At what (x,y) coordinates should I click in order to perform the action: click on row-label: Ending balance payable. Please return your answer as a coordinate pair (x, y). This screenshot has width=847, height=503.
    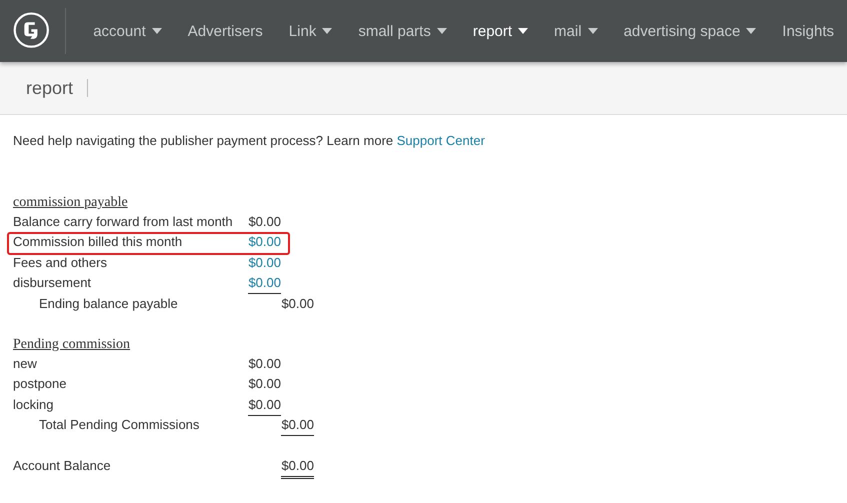
    Looking at the image, I should click on (108, 303).